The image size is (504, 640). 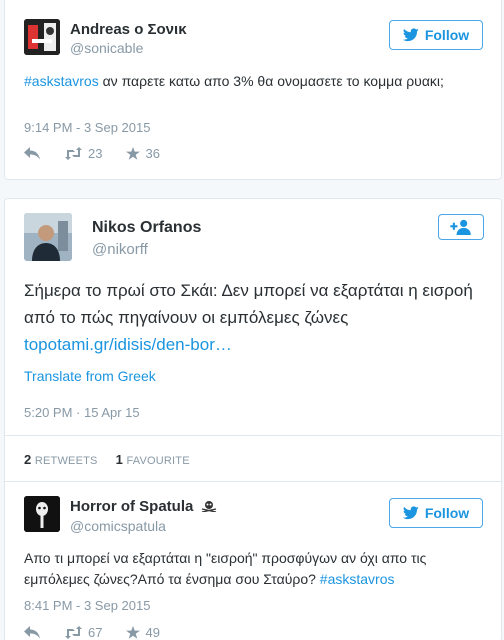 What do you see at coordinates (87, 605) in the screenshot?
I see `tweet-timestamp: 8:41 PM - 3 Sep 2015` at bounding box center [87, 605].